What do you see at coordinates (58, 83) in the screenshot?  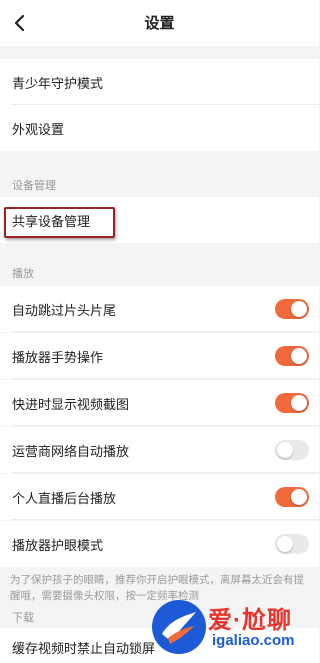 I see `teen-mode-label: 青少年守护模式` at bounding box center [58, 83].